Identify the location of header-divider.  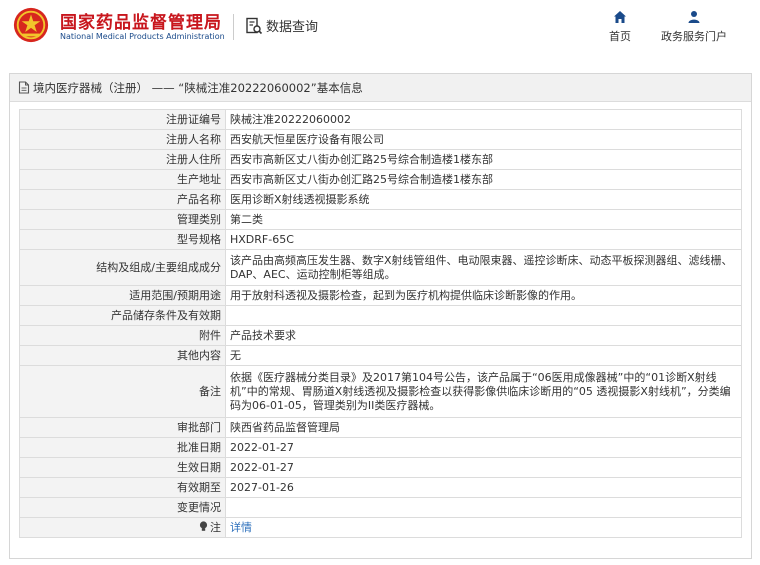
(233, 27).